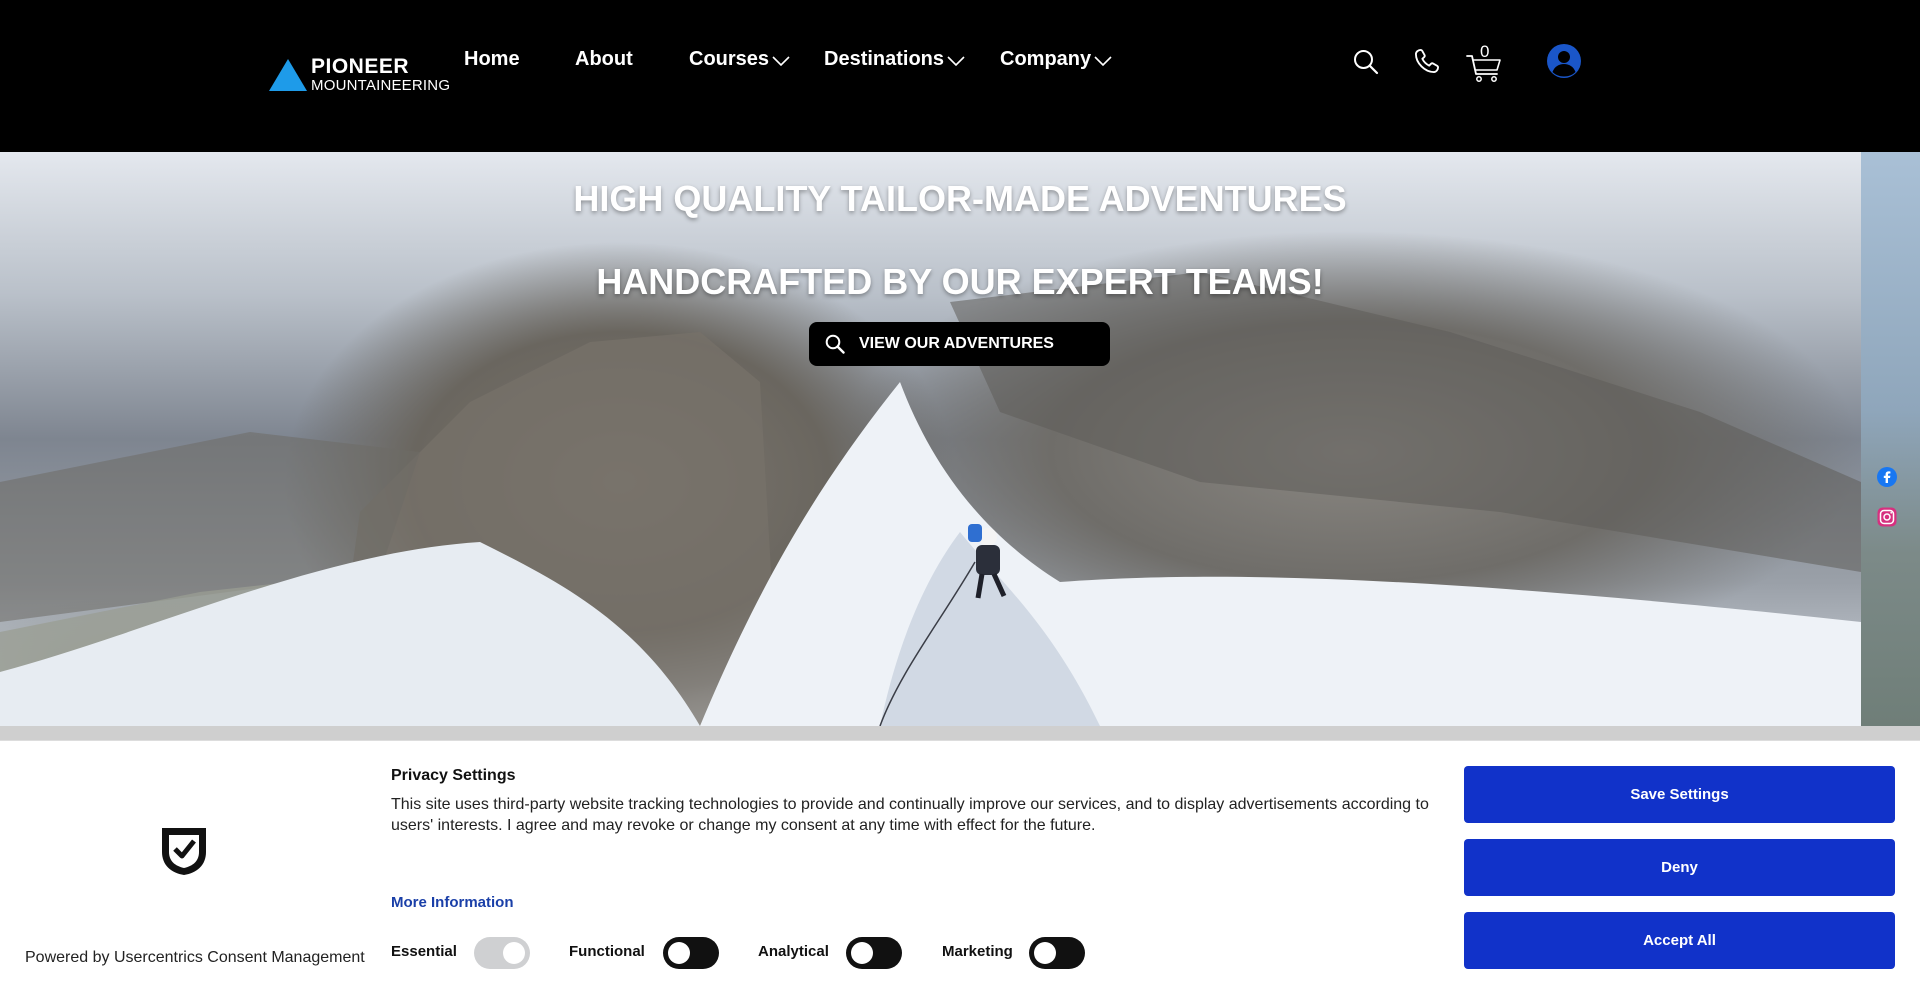 The image size is (1920, 994). I want to click on cart-count: 0, so click(1485, 51).